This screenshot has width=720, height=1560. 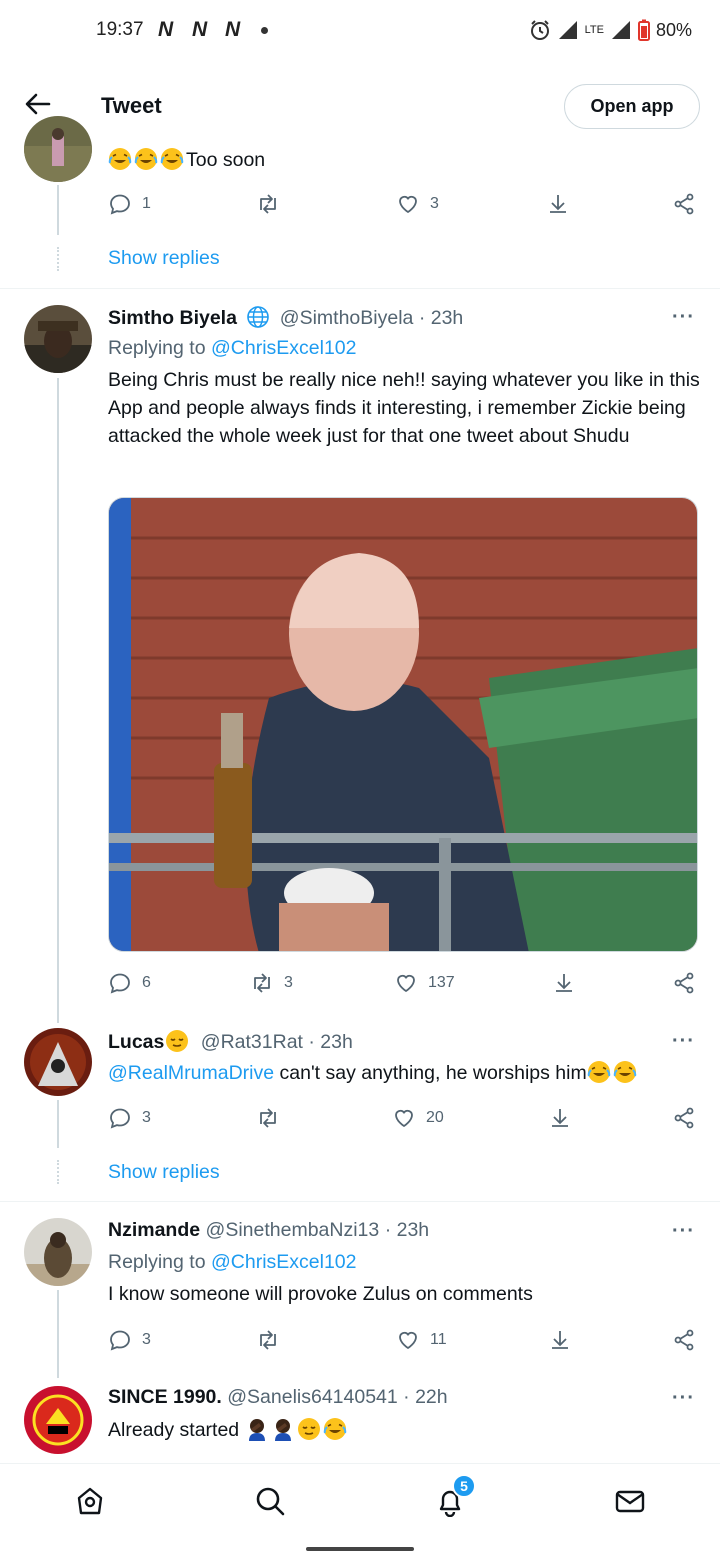 I want to click on tweet-body: Too soon, so click(x=226, y=160).